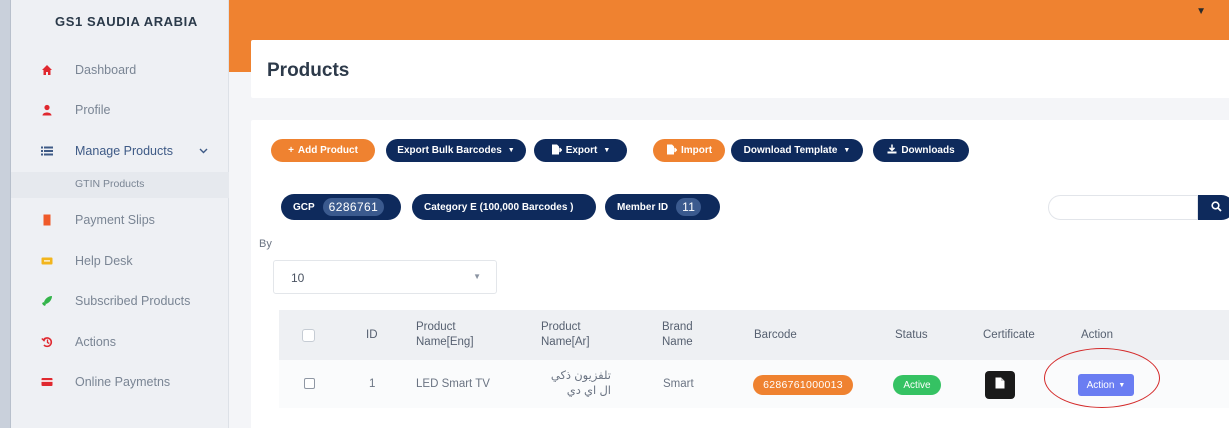 The height and width of the screenshot is (428, 1229). I want to click on row-checkbox, so click(309, 383).